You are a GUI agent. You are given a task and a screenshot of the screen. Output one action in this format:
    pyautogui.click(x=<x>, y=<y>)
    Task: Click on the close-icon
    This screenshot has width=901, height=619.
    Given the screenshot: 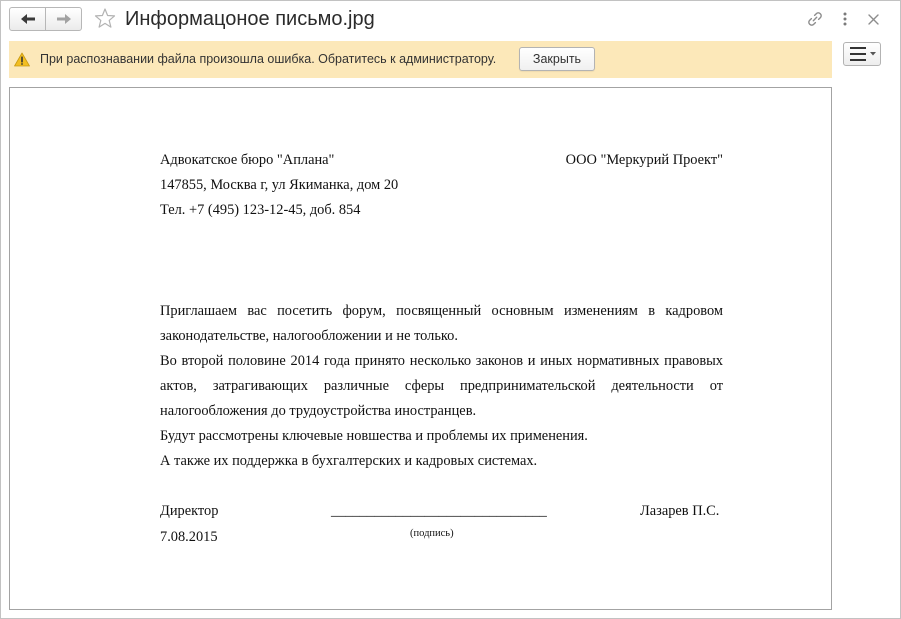 What is the action you would take?
    pyautogui.click(x=873, y=19)
    